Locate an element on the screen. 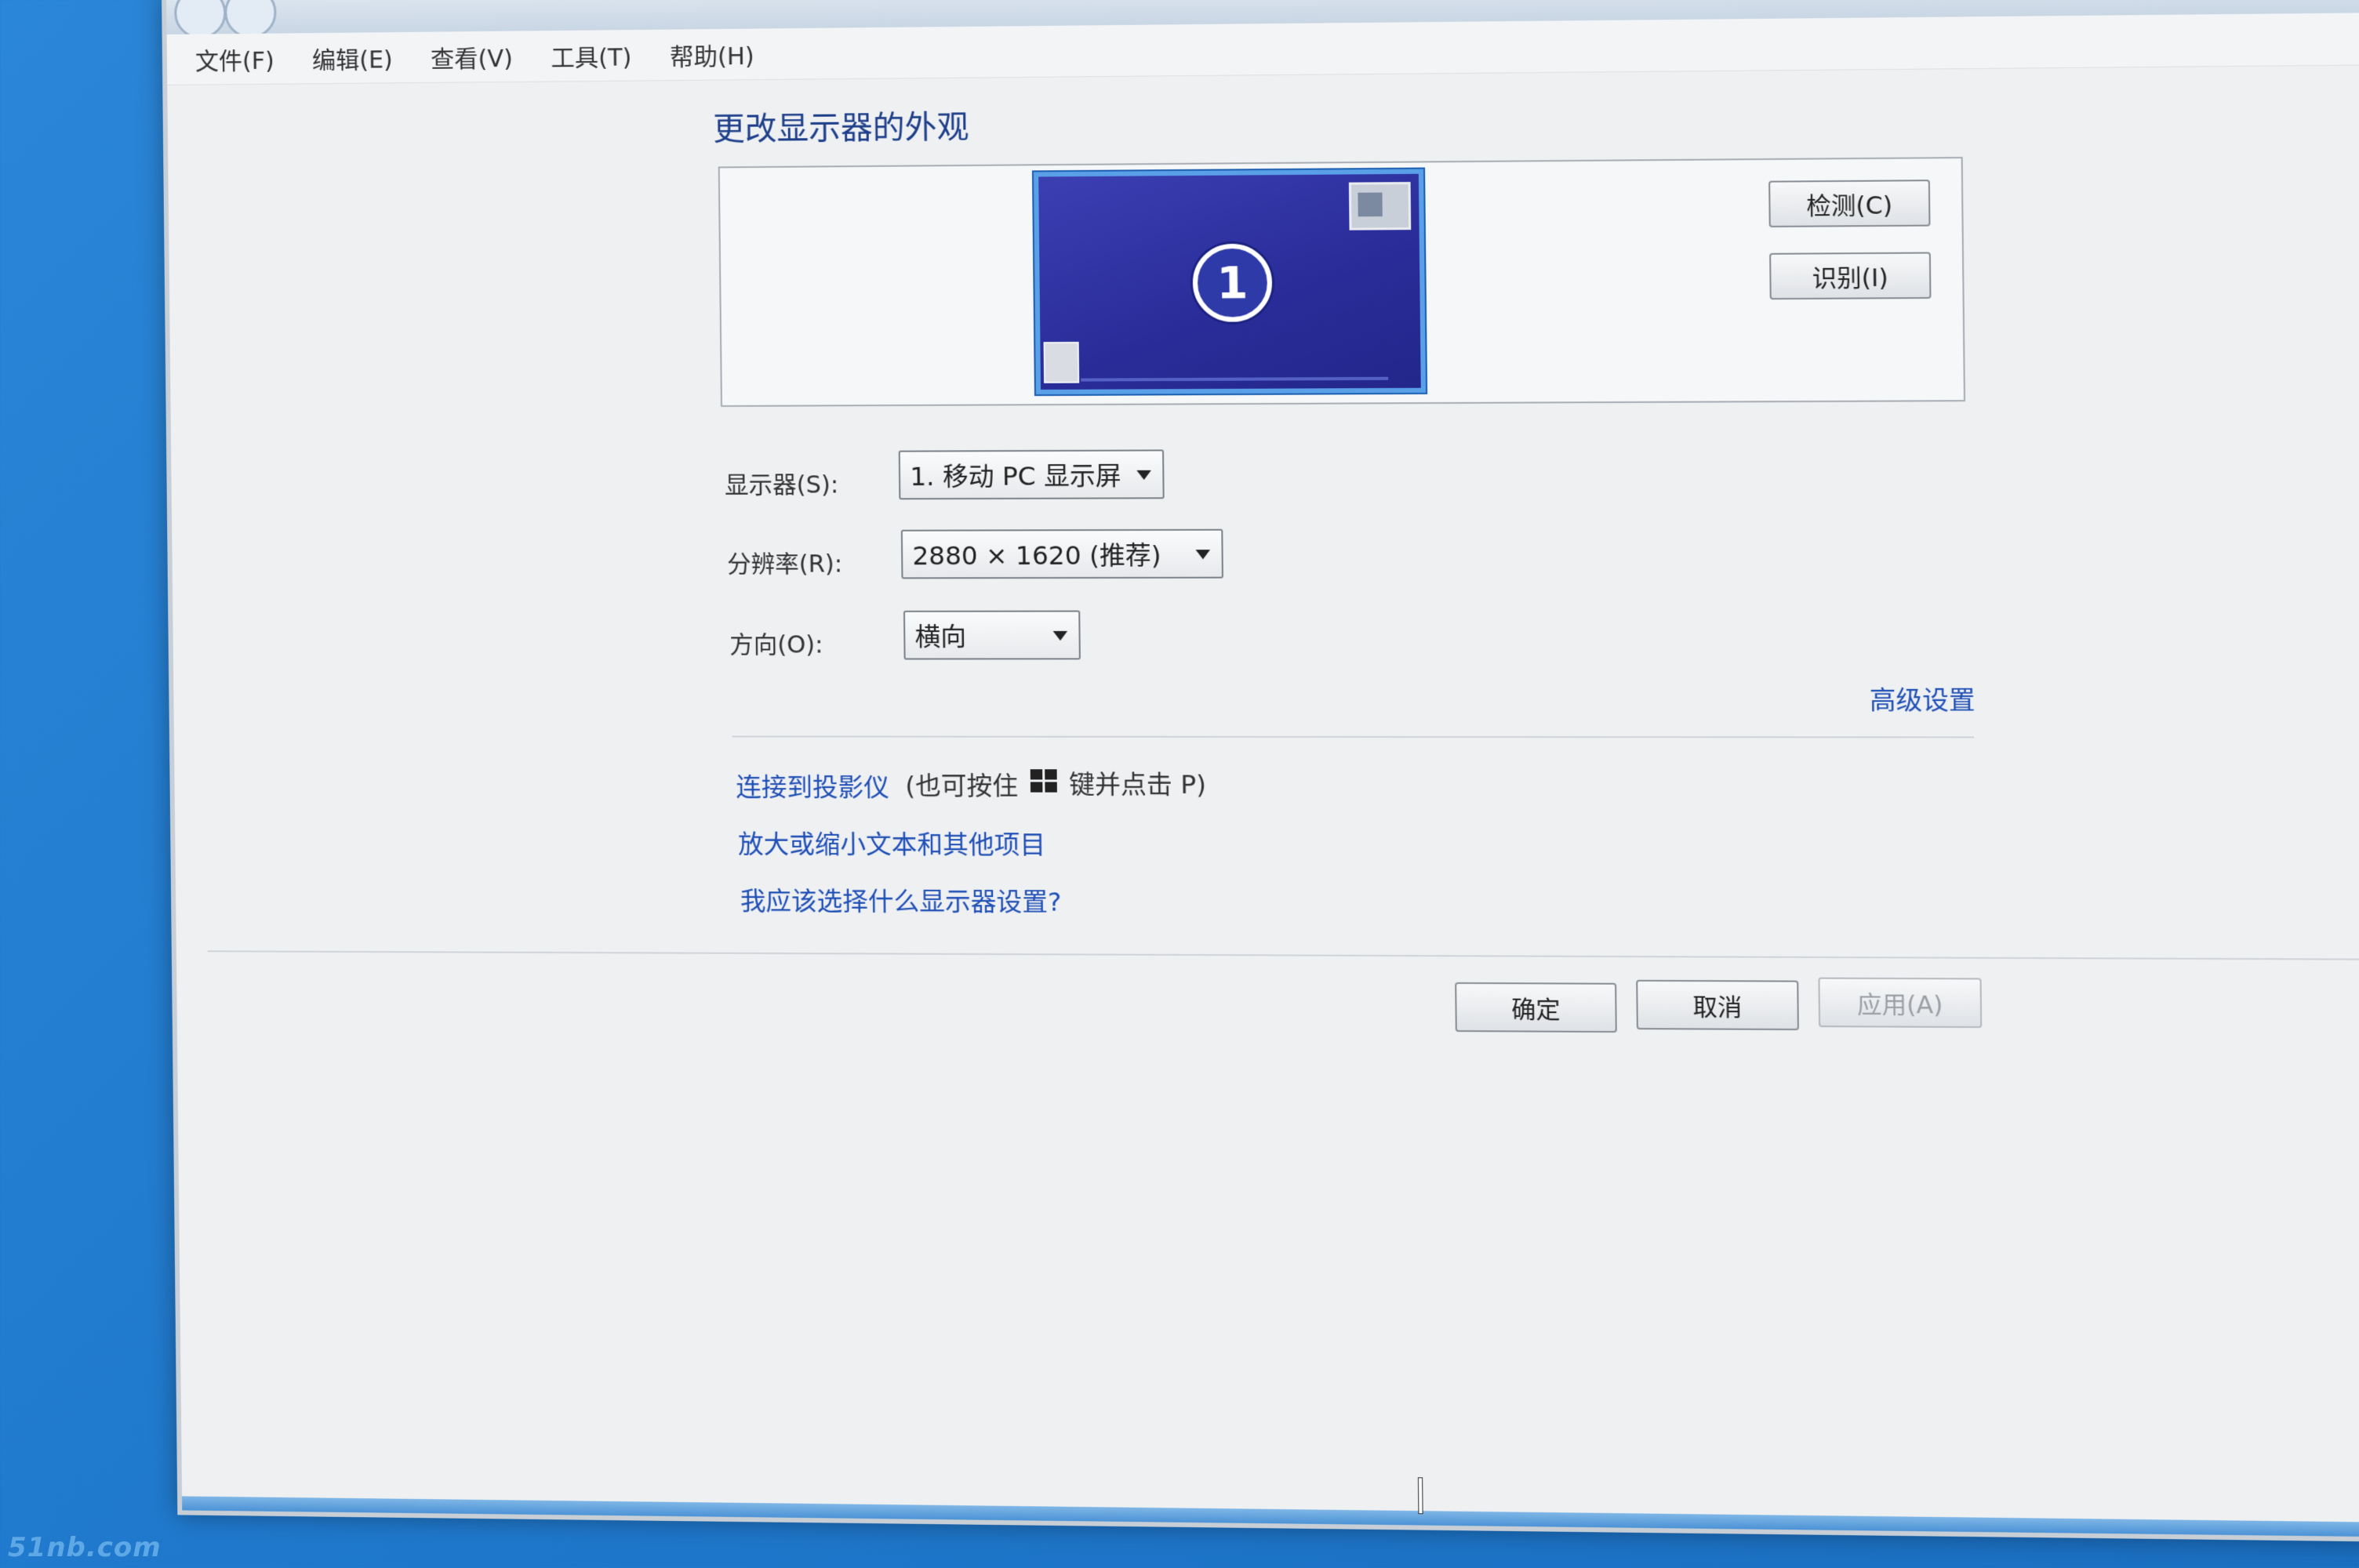 This screenshot has width=2359, height=1568. taskbar-line is located at coordinates (1234, 379).